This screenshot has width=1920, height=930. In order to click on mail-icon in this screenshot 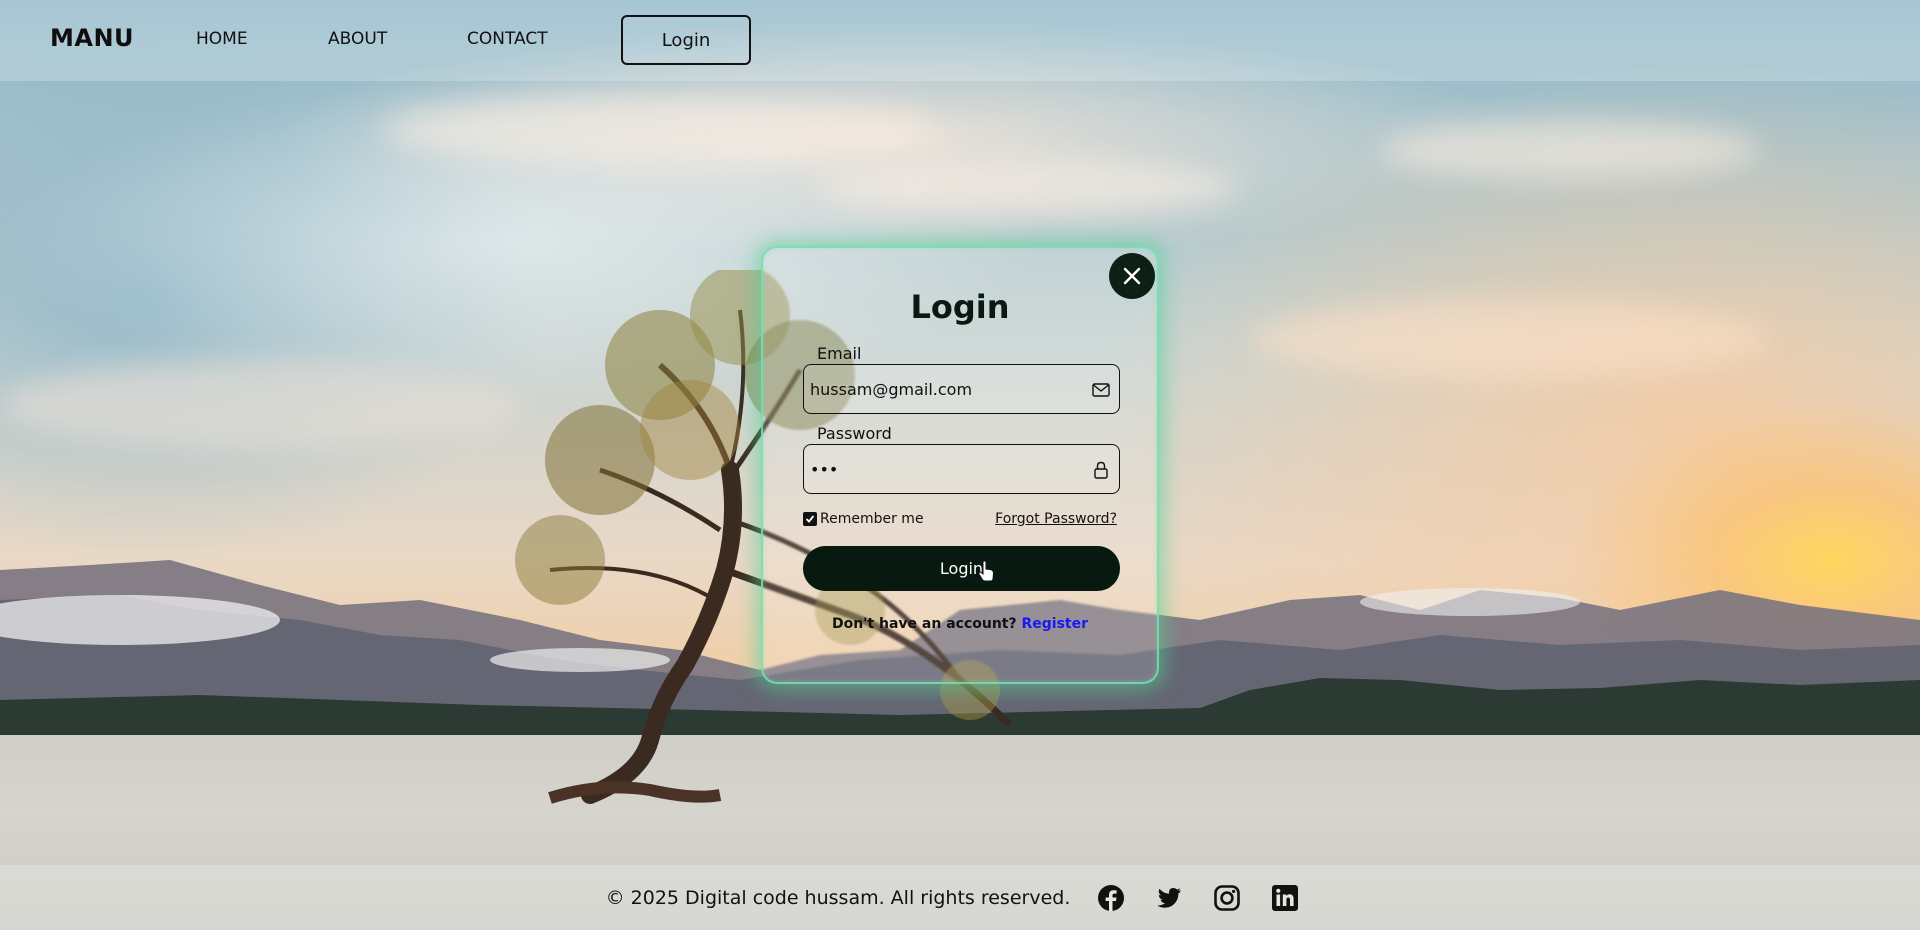, I will do `click(1101, 390)`.